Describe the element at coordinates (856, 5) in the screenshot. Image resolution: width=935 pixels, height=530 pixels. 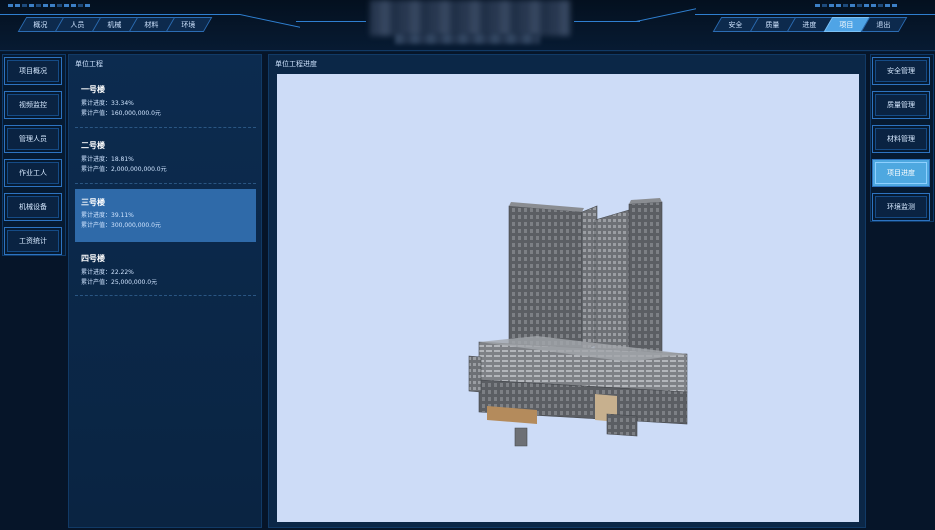
I see `header-dots-right` at that location.